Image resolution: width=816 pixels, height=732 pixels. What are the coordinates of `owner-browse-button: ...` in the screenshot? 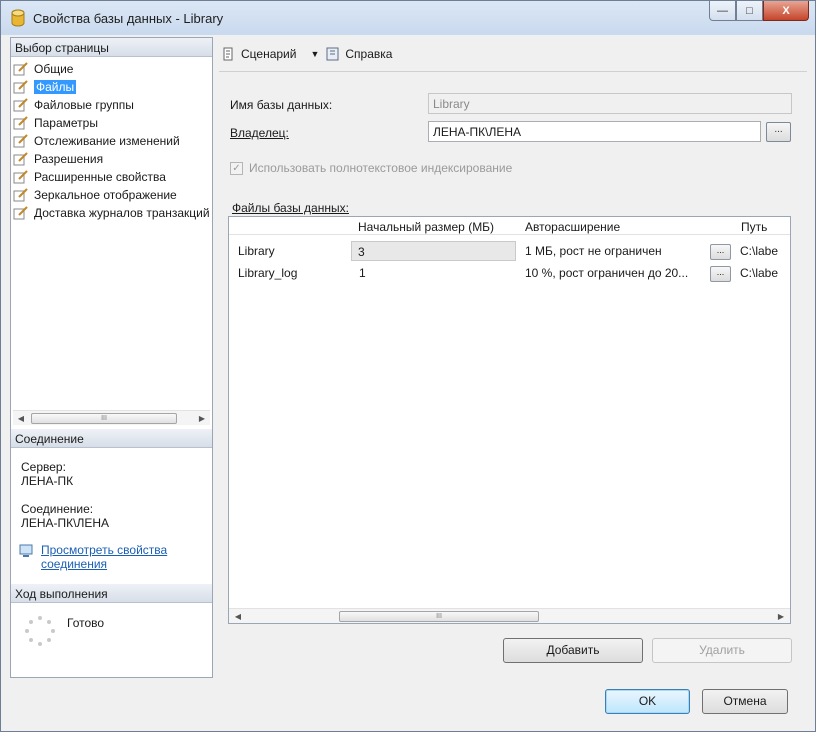 It's located at (778, 132).